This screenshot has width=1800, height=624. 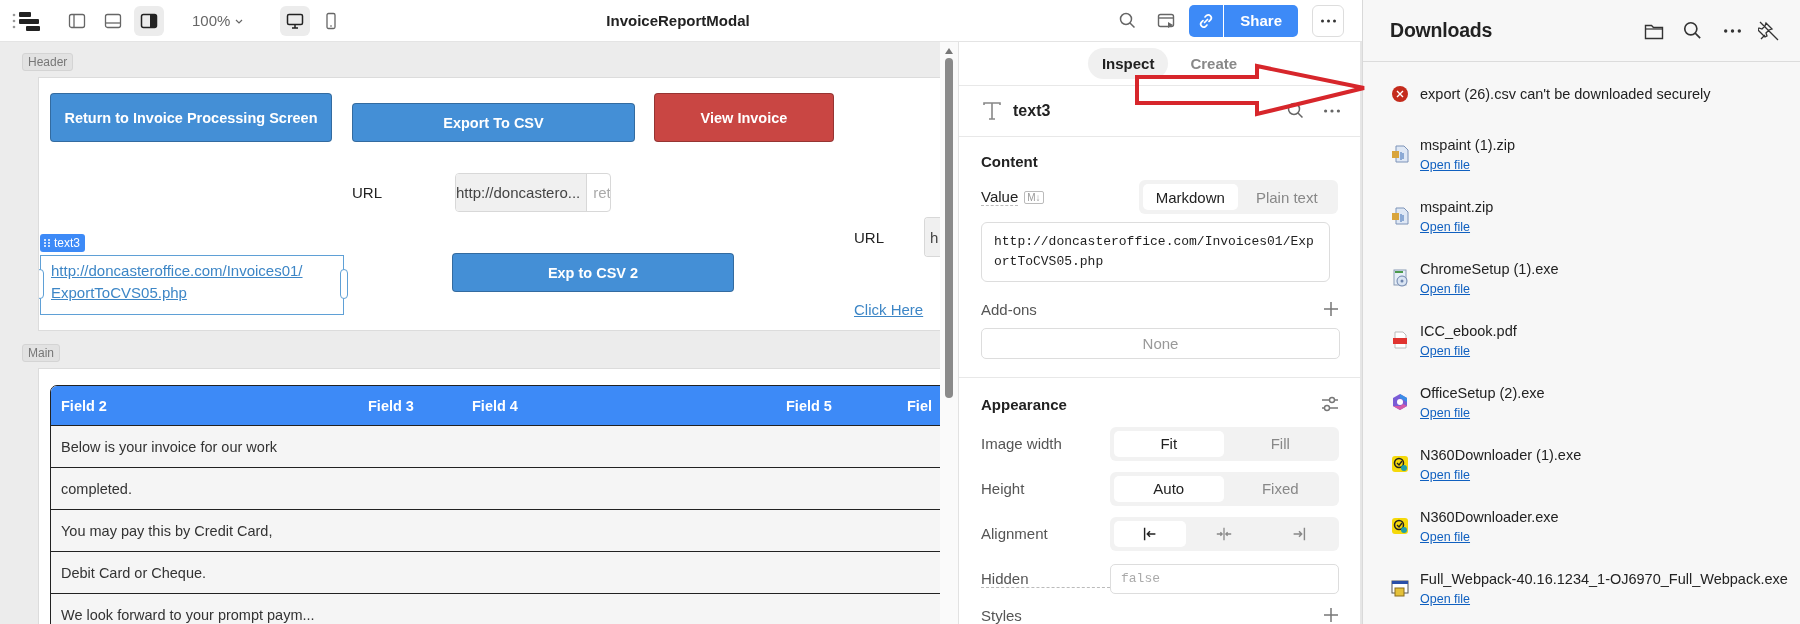 What do you see at coordinates (344, 284) in the screenshot?
I see `resize-handle` at bounding box center [344, 284].